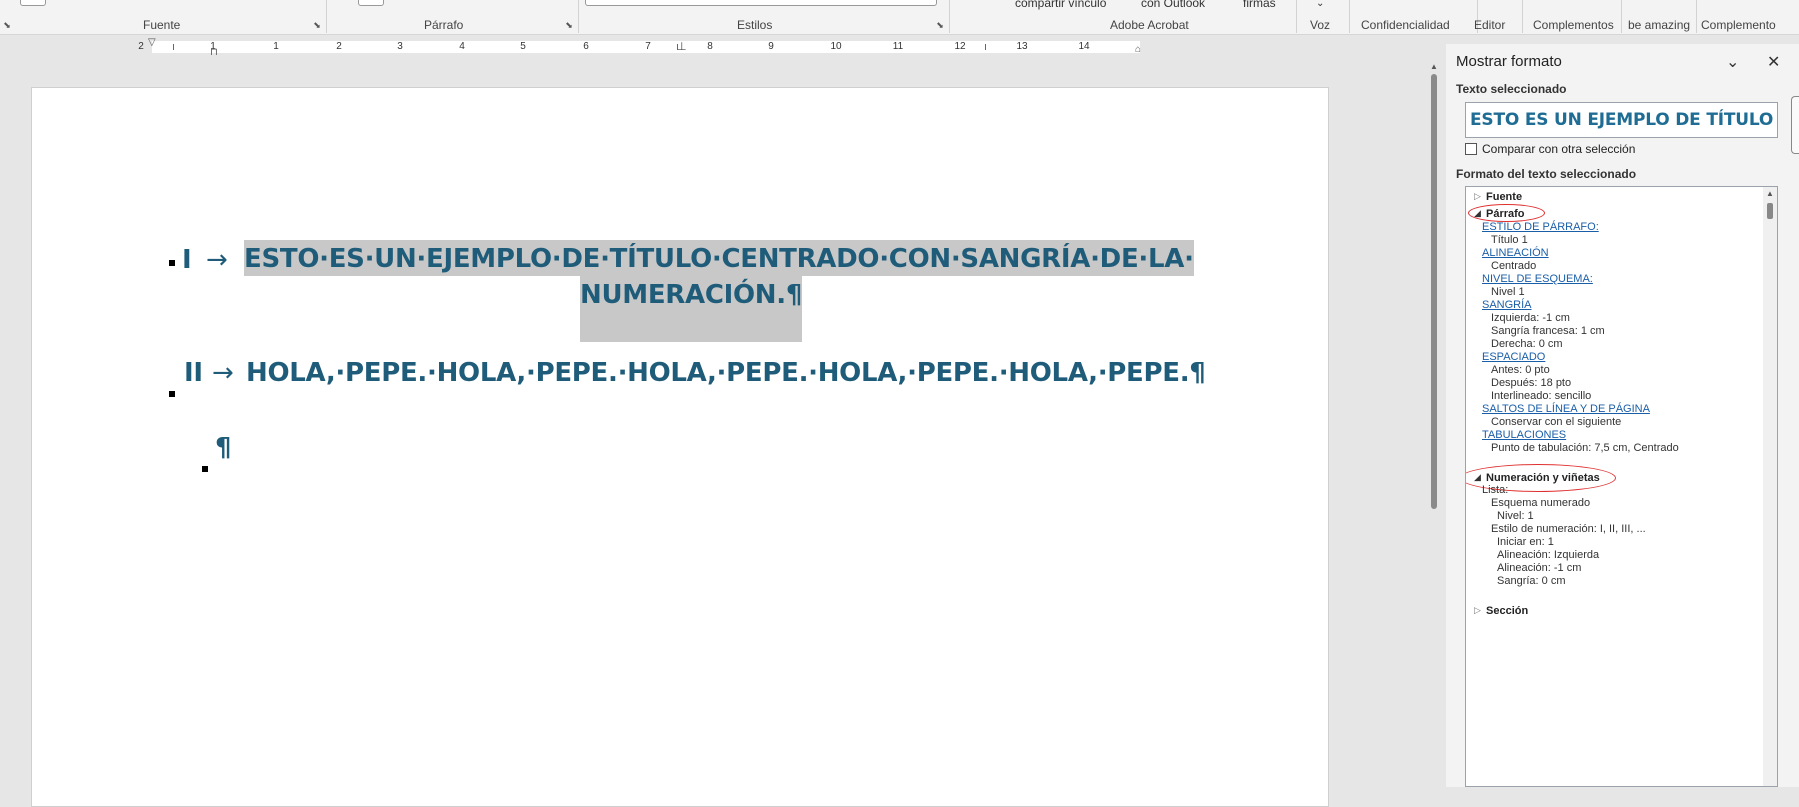  I want to click on selected-text-sample: ESTO ES UN EJEMPLO DE TÍTULO CENTRADO, so click(1621, 120).